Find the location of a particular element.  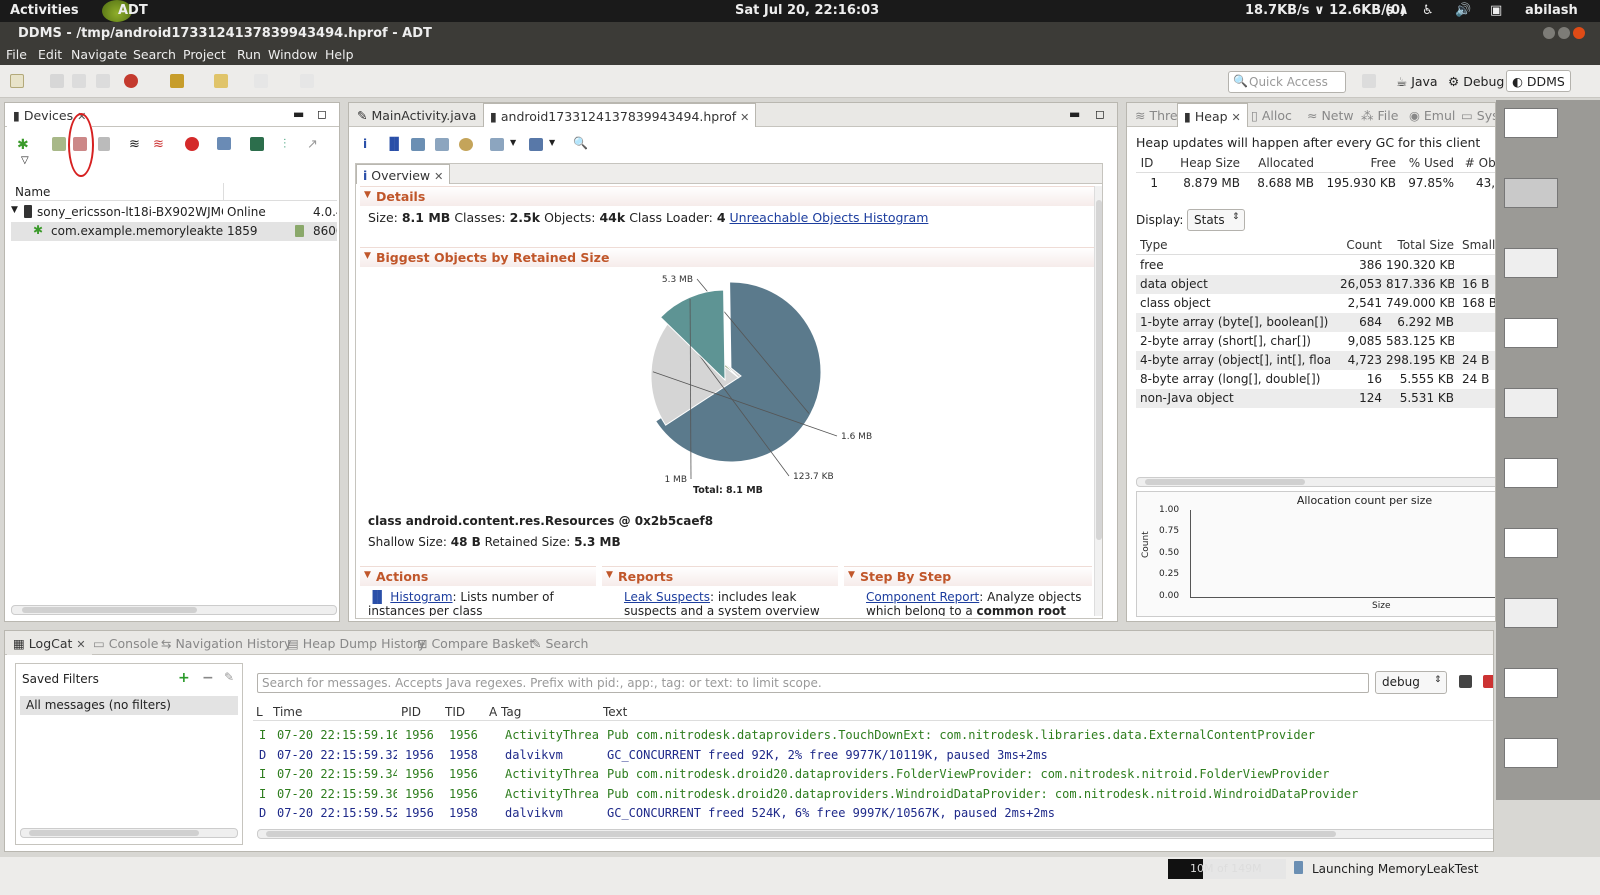

print-icon is located at coordinates (103, 81).